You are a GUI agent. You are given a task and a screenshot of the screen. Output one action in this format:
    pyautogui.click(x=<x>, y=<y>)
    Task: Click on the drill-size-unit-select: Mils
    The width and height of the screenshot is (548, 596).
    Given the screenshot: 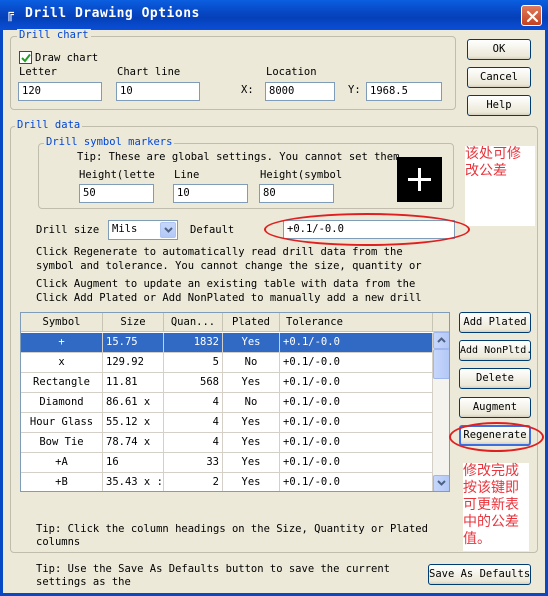 What is the action you would take?
    pyautogui.click(x=143, y=230)
    